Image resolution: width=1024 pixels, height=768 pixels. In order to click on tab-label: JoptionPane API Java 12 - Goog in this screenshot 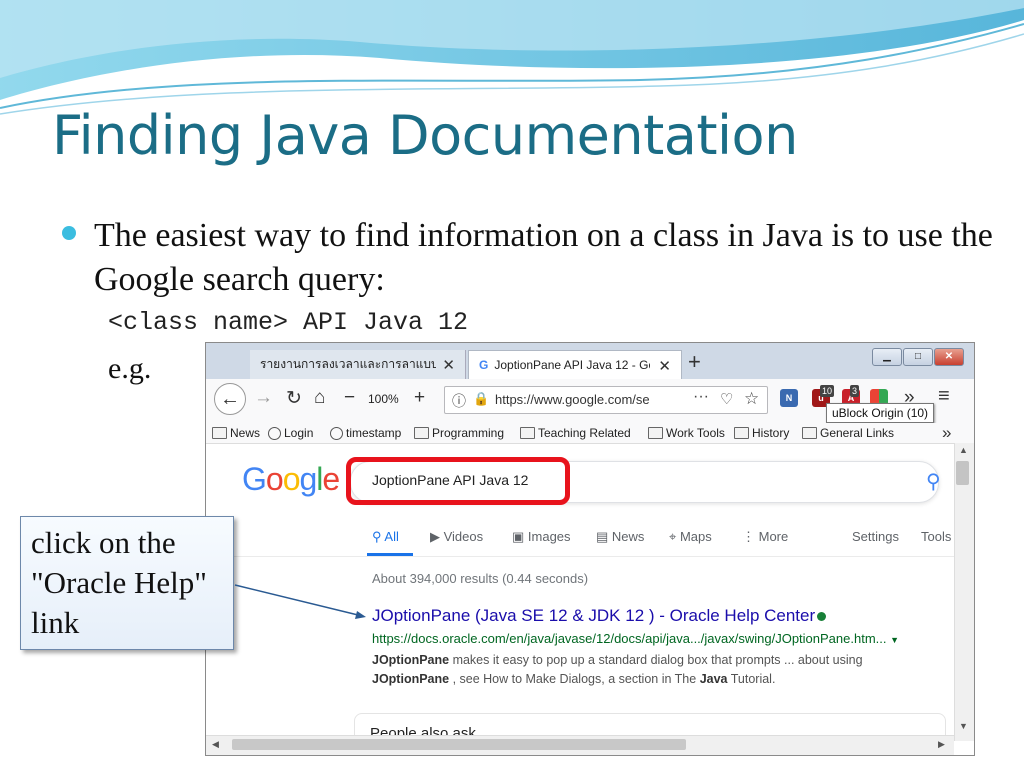, I will do `click(572, 365)`.